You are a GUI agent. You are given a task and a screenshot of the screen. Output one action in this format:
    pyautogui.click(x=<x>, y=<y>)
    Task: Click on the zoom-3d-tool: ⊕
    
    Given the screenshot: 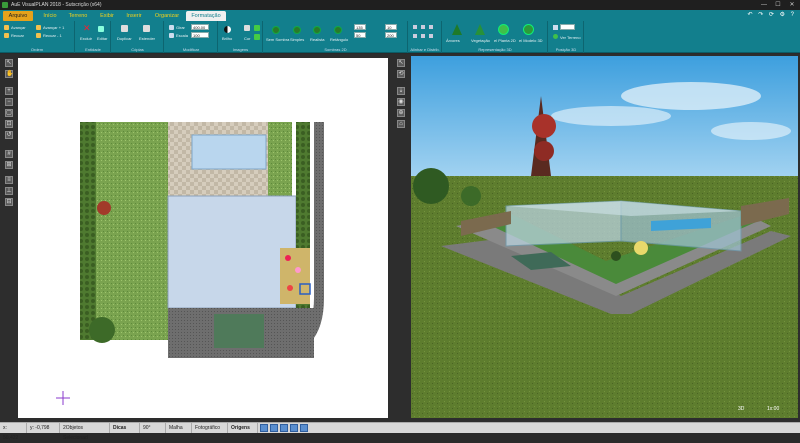 What is the action you would take?
    pyautogui.click(x=401, y=113)
    